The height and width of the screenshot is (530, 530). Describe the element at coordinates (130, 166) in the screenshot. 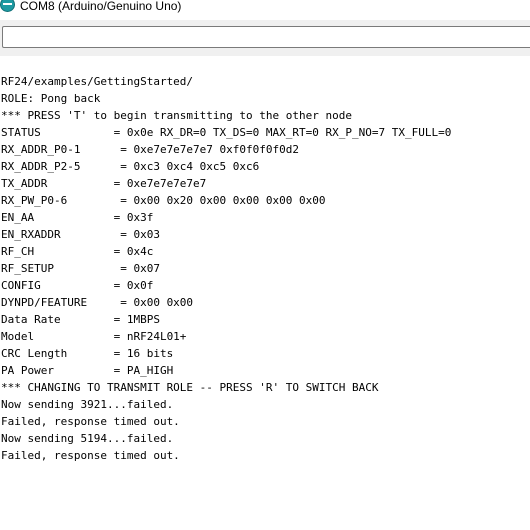

I see `serial-line: RX_ADDR_P2-5 = 0xc3 0xc4 0xc5 0xc6` at that location.